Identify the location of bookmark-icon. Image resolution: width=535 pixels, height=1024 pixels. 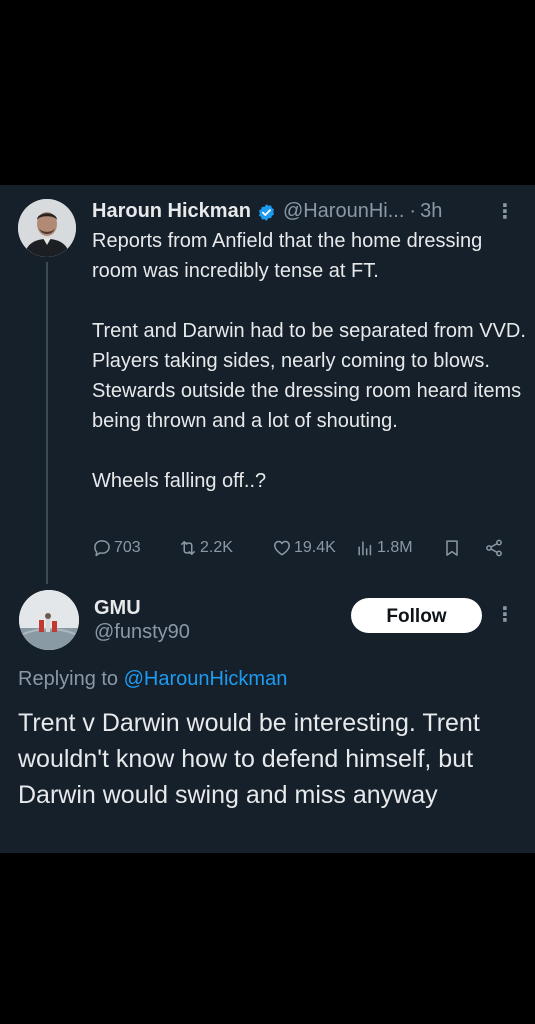
(452, 548).